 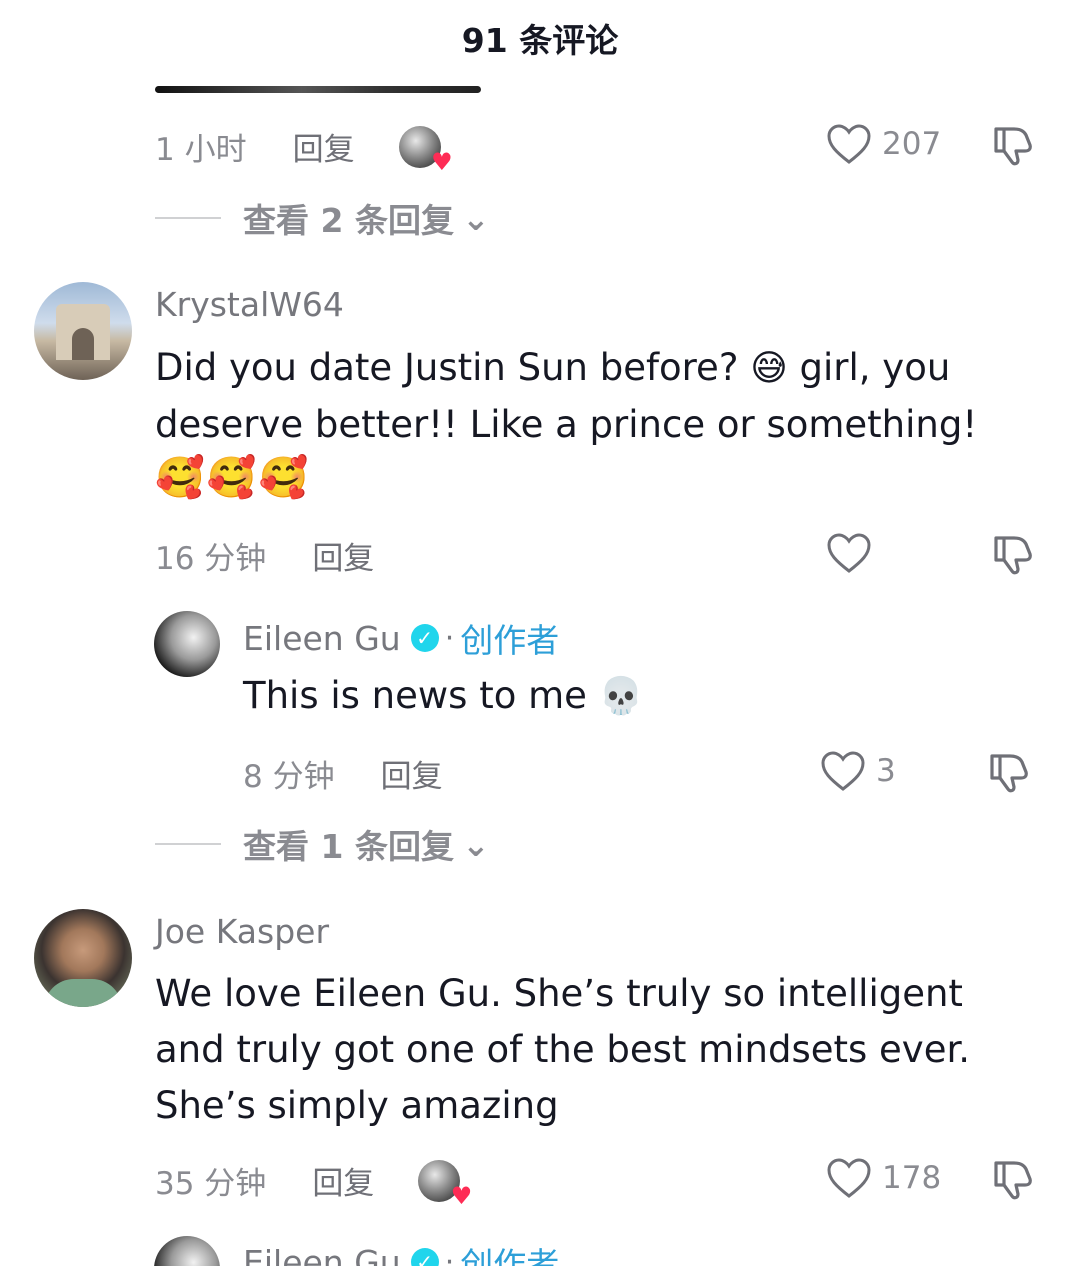 What do you see at coordinates (886, 771) in the screenshot?
I see `like-count: 3` at bounding box center [886, 771].